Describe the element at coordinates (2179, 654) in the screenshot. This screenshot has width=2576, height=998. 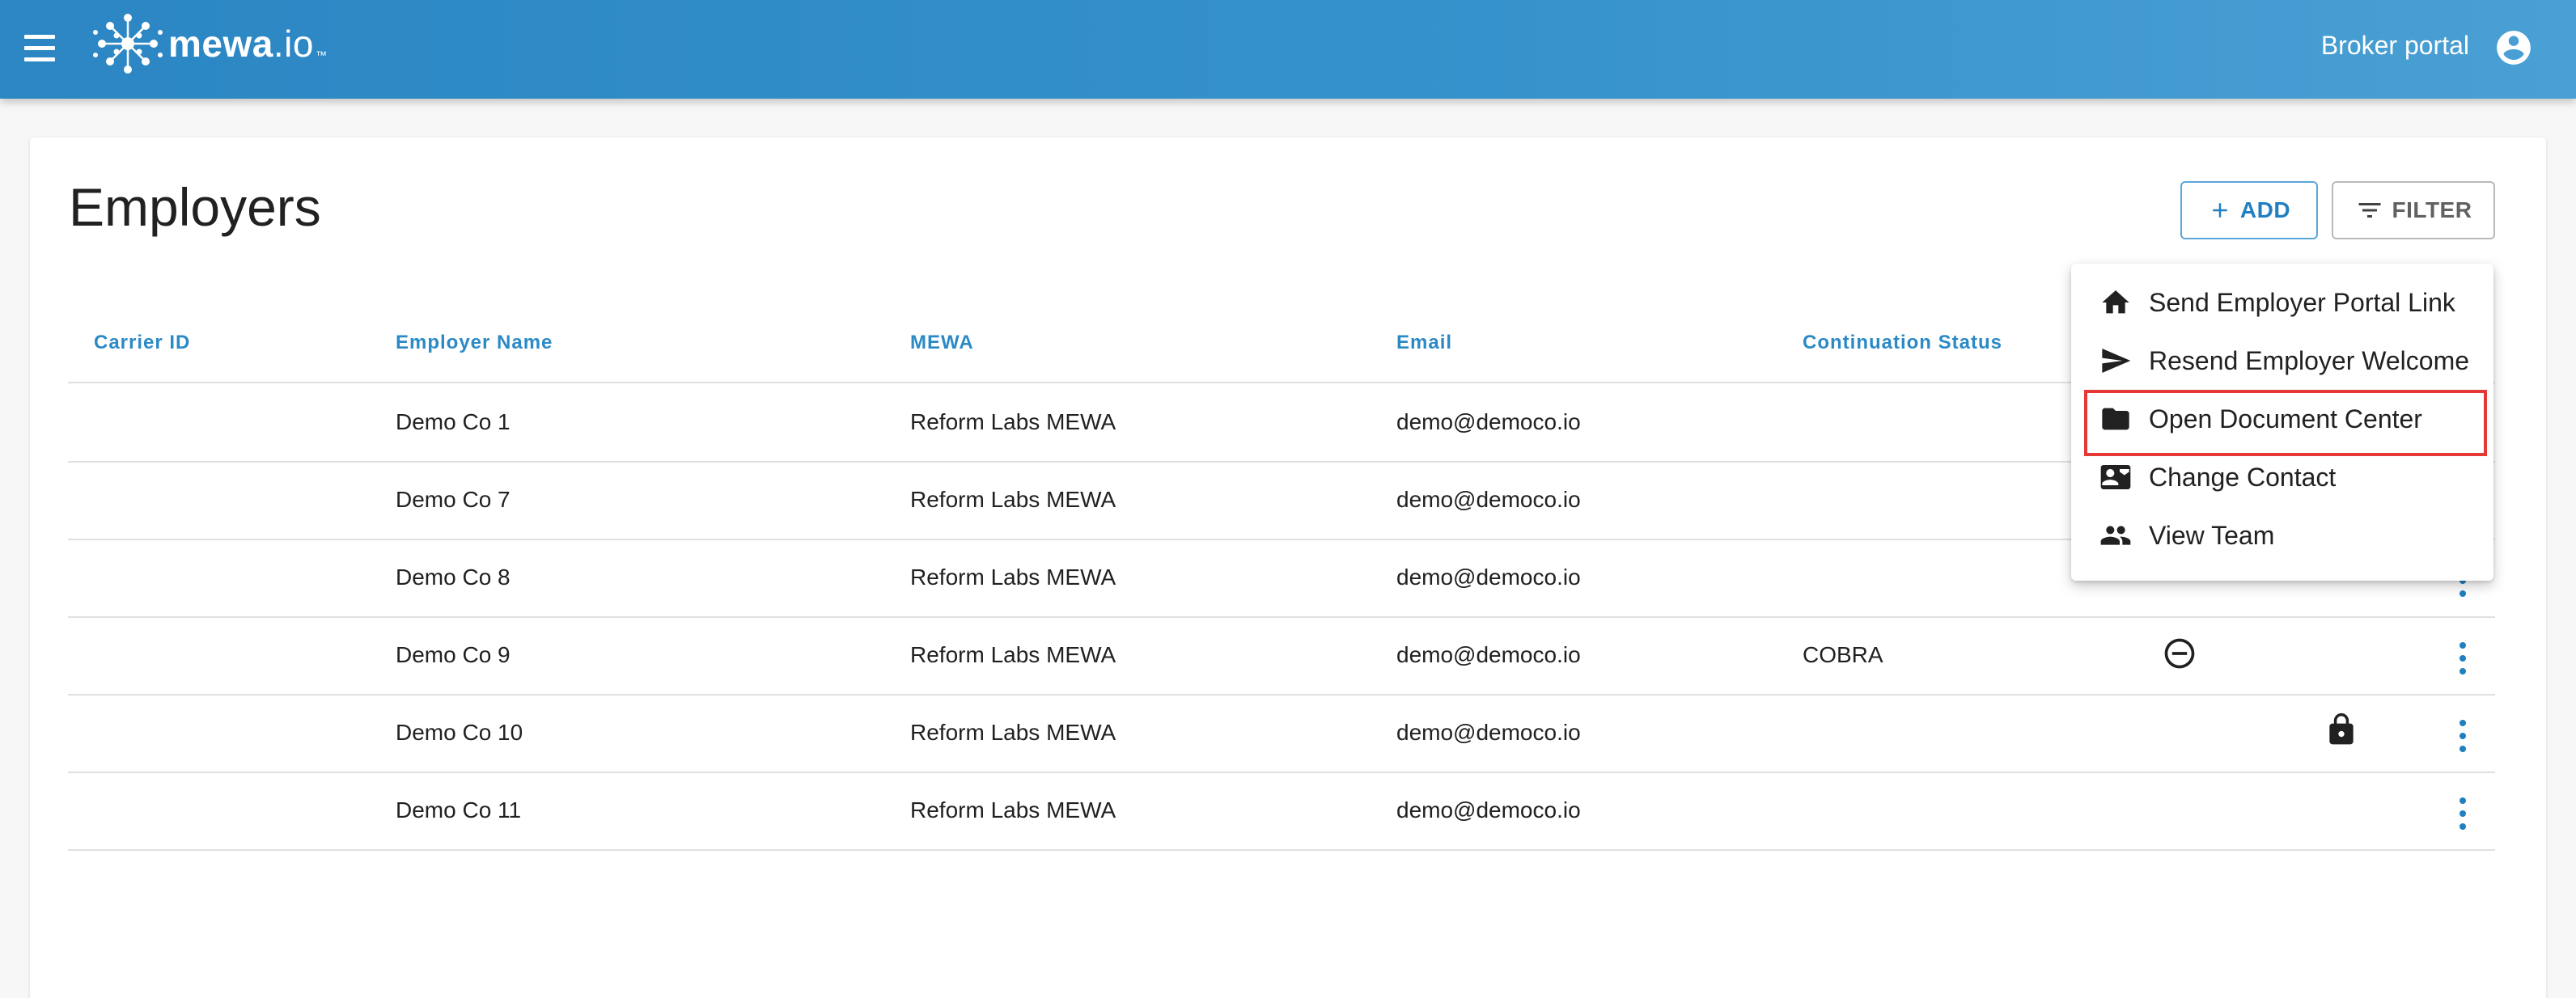
I see `minus-circle-icon` at that location.